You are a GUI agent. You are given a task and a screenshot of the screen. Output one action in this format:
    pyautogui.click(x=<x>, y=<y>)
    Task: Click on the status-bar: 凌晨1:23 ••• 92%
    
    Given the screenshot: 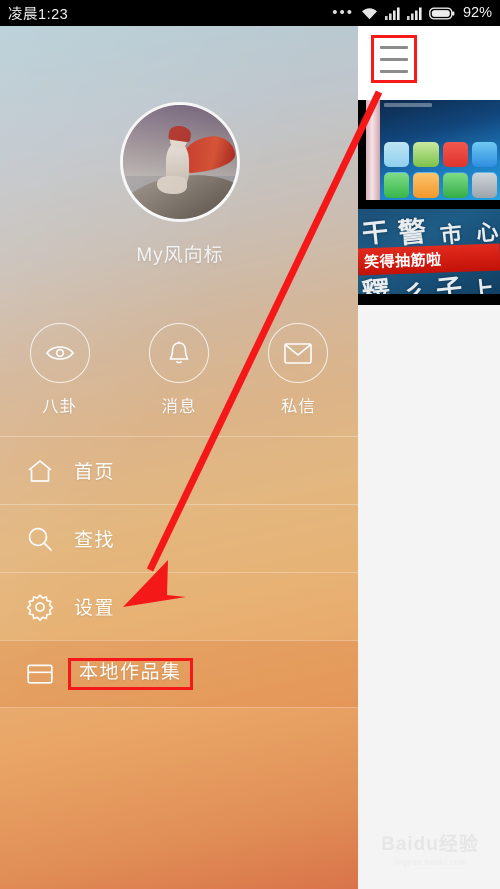 What is the action you would take?
    pyautogui.click(x=250, y=13)
    